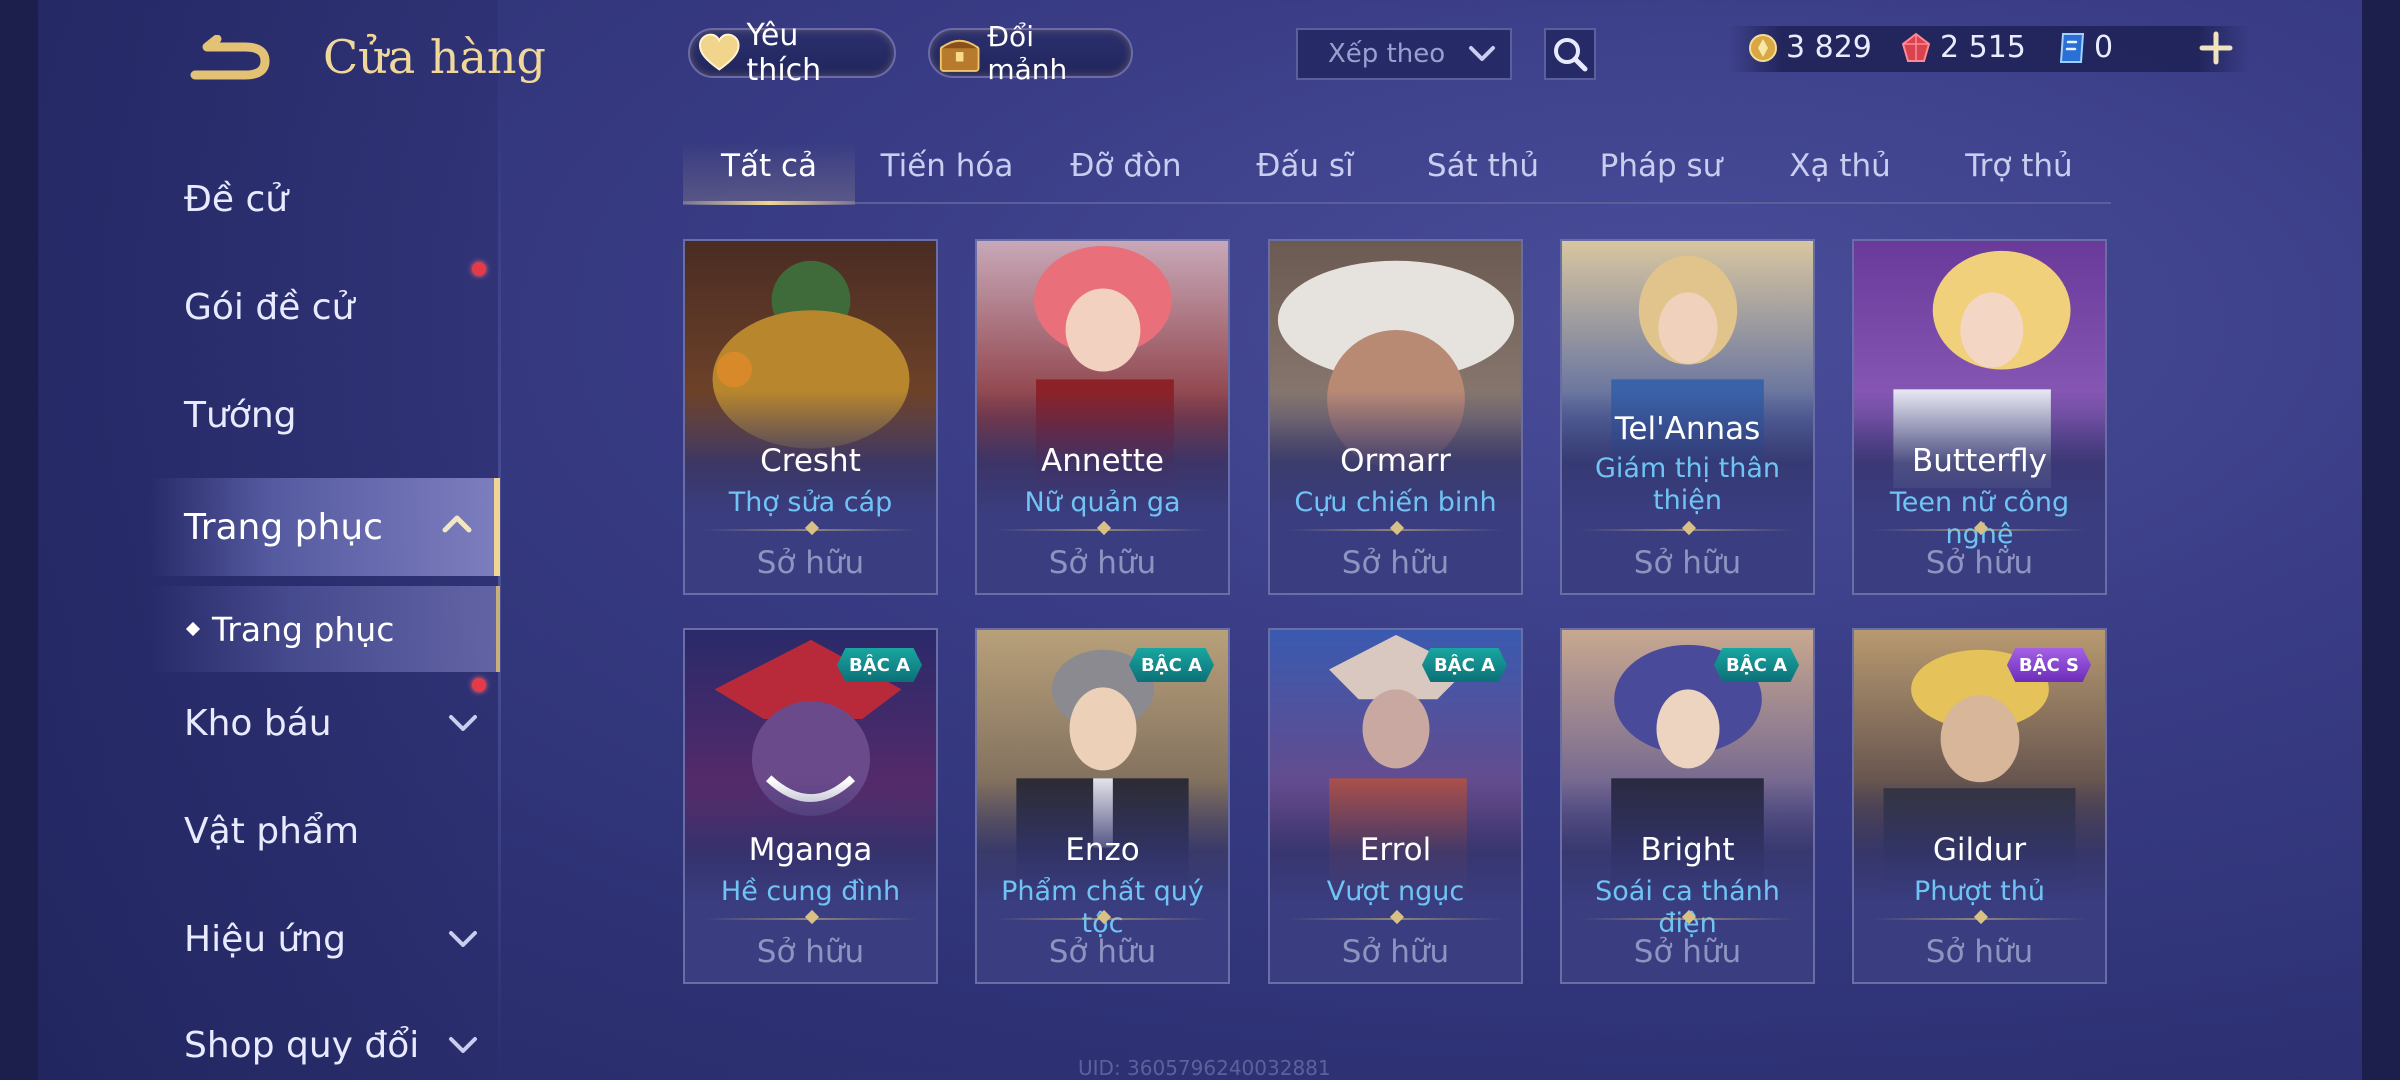  I want to click on voucher-amount: 0, so click(2104, 47).